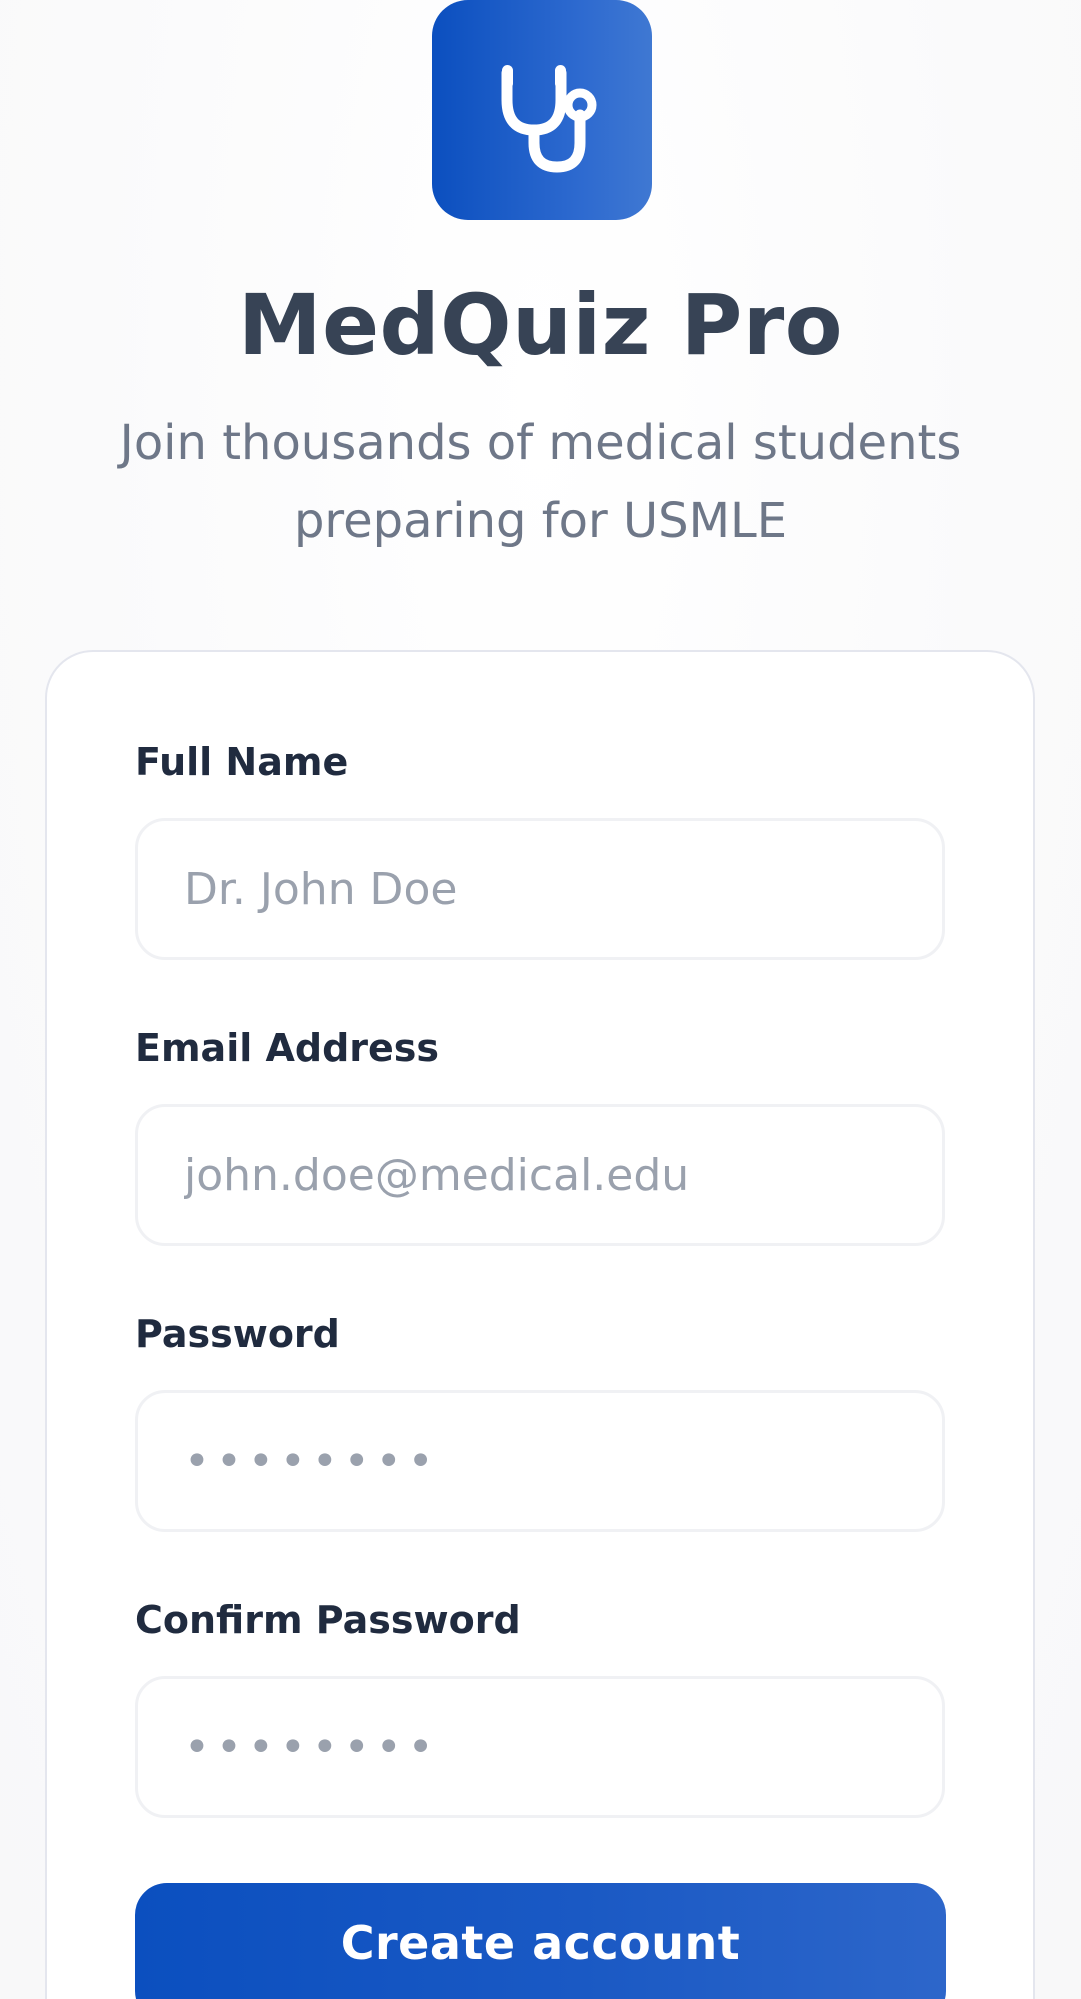 The image size is (1081, 1999). What do you see at coordinates (549, 119) in the screenshot?
I see `stethoscope-icon` at bounding box center [549, 119].